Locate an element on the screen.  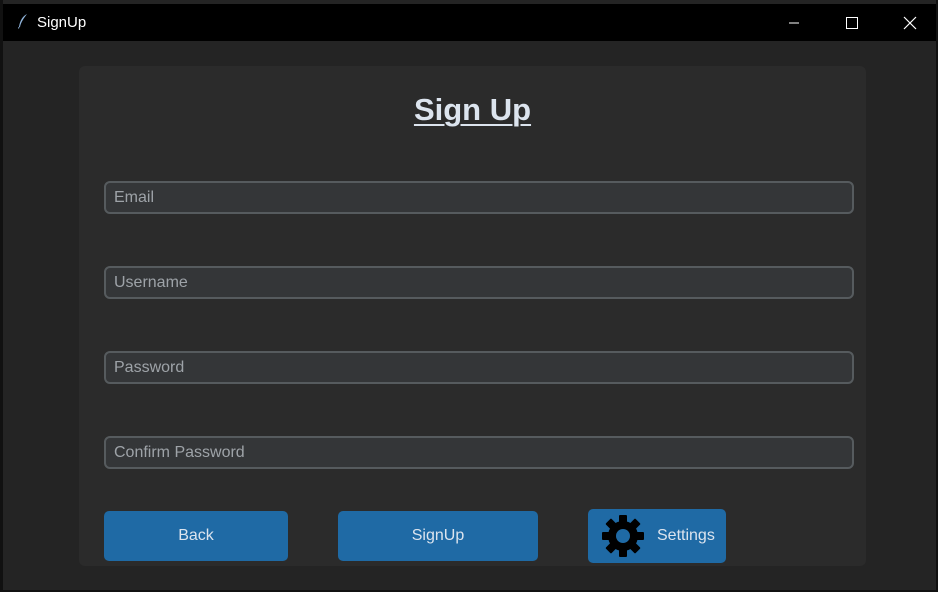
signup-button: SignUp is located at coordinates (438, 536).